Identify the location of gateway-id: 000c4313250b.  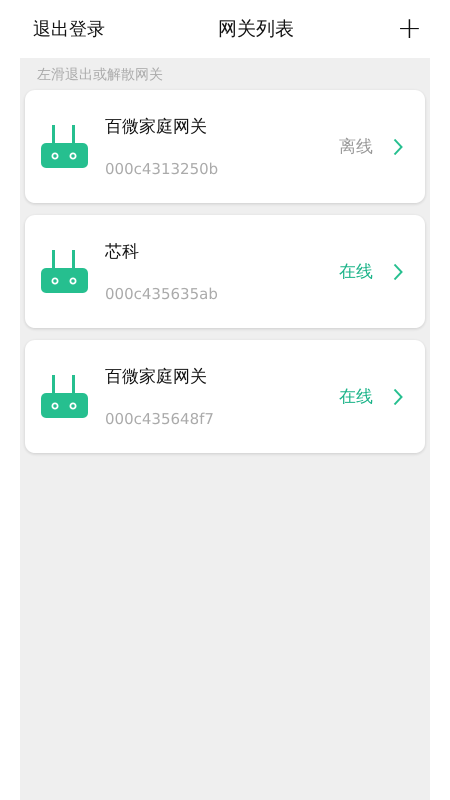
(162, 169).